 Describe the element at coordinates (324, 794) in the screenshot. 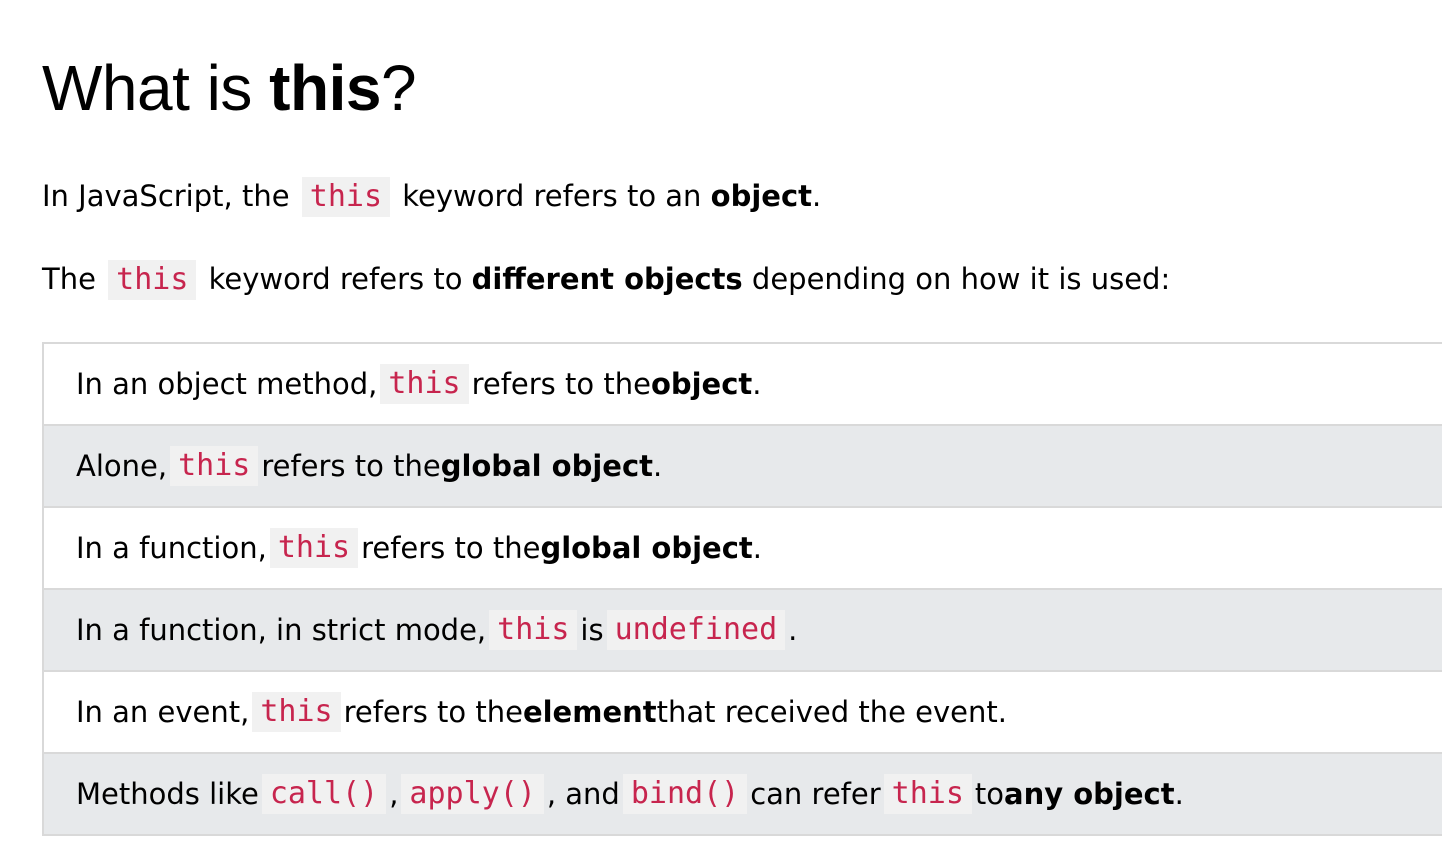

I see `inline-code: call()` at that location.